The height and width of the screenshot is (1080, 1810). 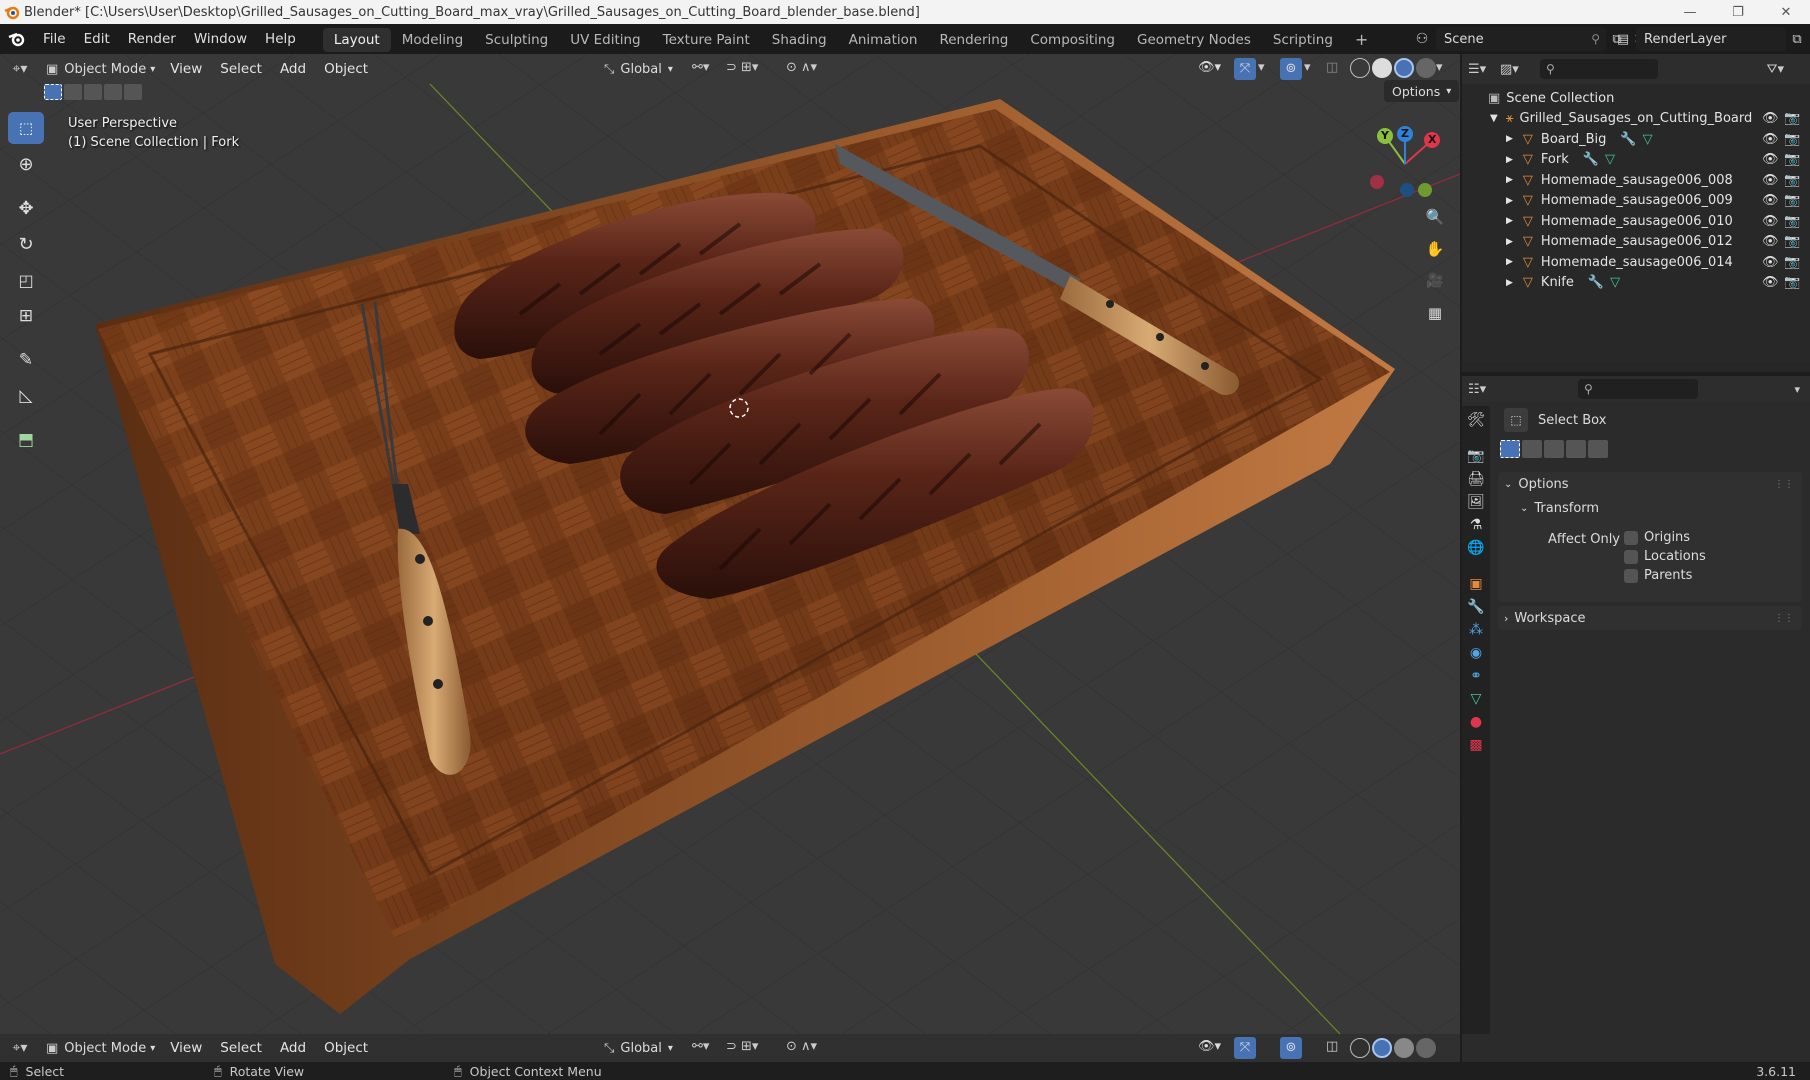 What do you see at coordinates (1650, 484) in the screenshot?
I see `options-panel-header: ⌄ Options ⋮⋮` at bounding box center [1650, 484].